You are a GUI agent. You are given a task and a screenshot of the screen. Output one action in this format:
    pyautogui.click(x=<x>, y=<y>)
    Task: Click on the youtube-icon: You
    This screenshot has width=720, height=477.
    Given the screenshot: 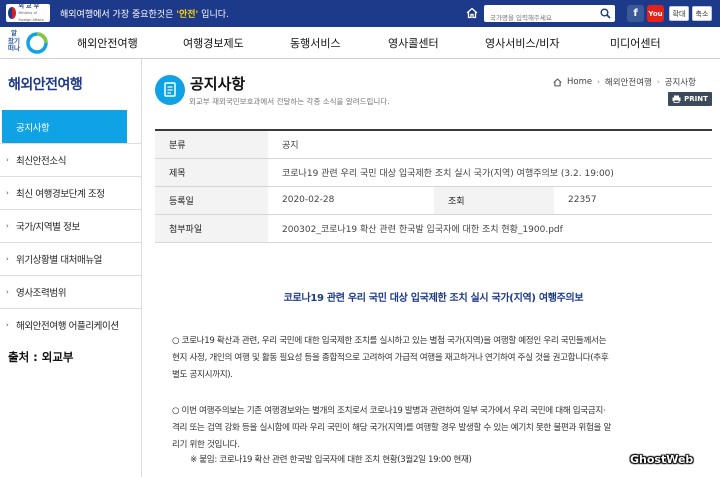 What is the action you would take?
    pyautogui.click(x=655, y=13)
    